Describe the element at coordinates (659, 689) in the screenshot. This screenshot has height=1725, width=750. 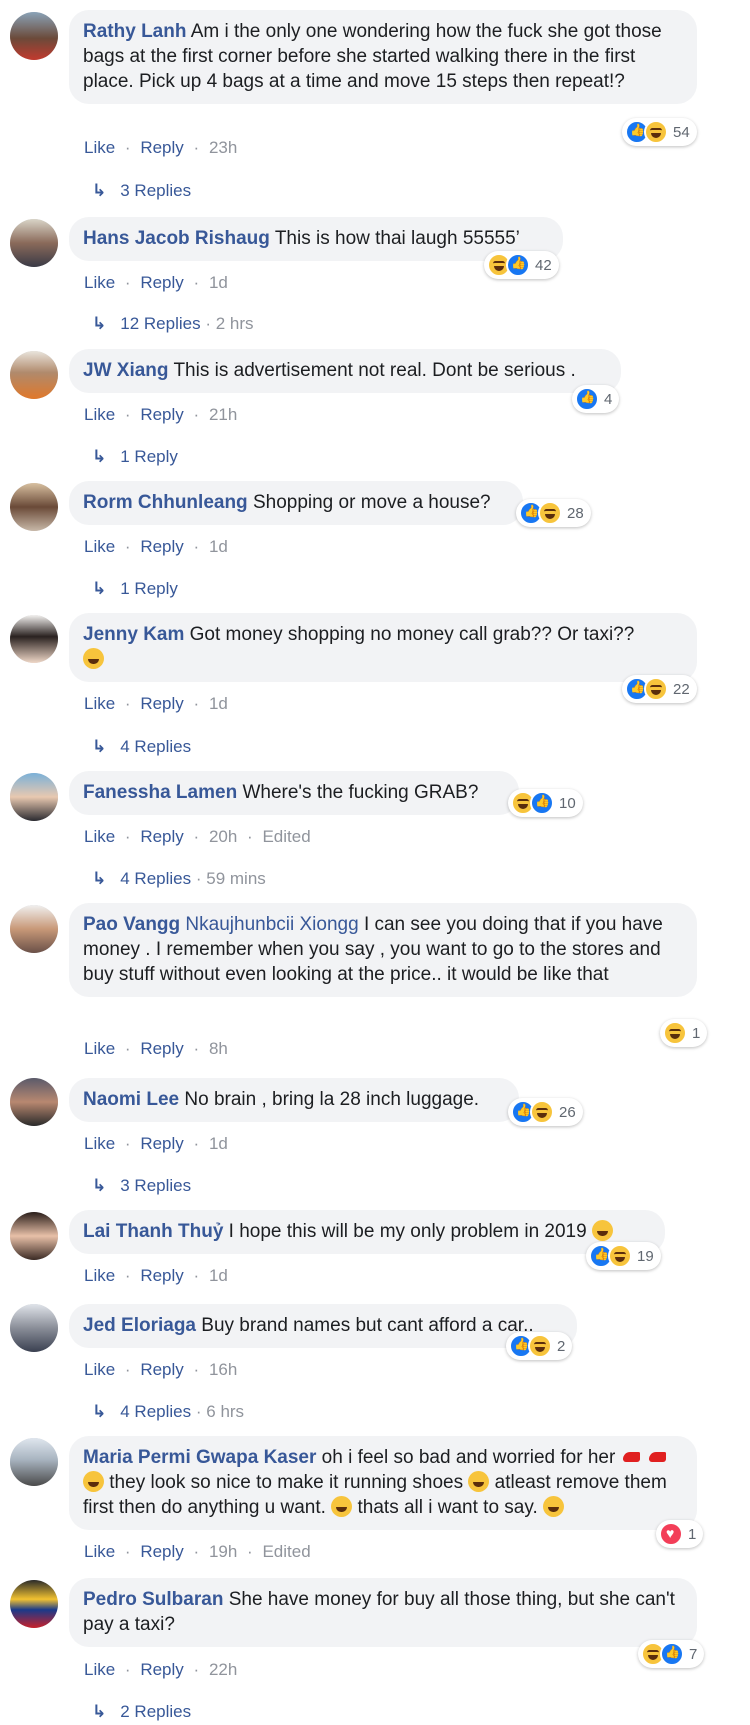
I see `reaction-summary: 22` at that location.